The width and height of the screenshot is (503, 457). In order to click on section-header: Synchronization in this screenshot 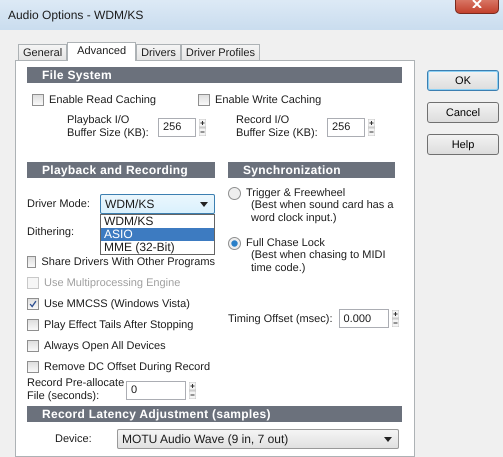, I will do `click(311, 170)`.